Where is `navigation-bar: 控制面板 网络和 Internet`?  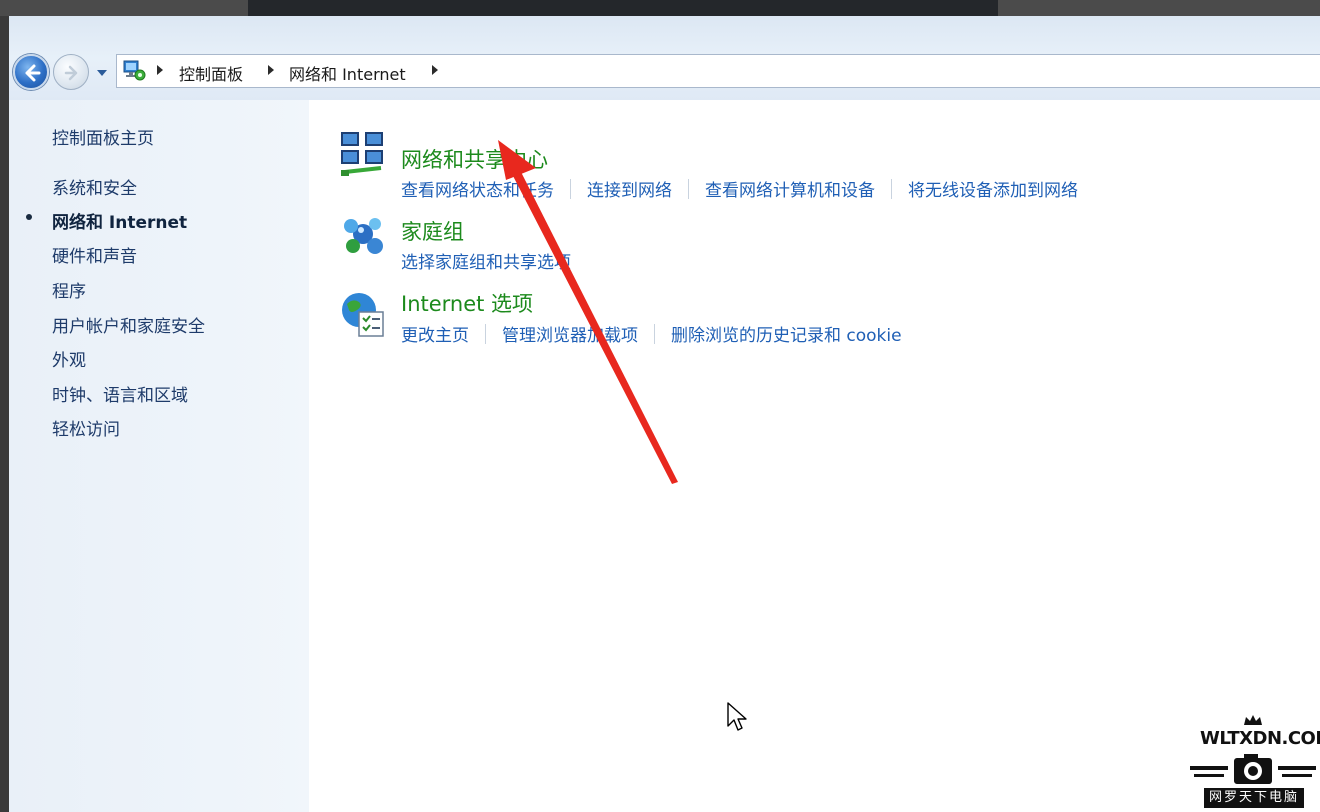
navigation-bar: 控制面板 网络和 Internet is located at coordinates (664, 58).